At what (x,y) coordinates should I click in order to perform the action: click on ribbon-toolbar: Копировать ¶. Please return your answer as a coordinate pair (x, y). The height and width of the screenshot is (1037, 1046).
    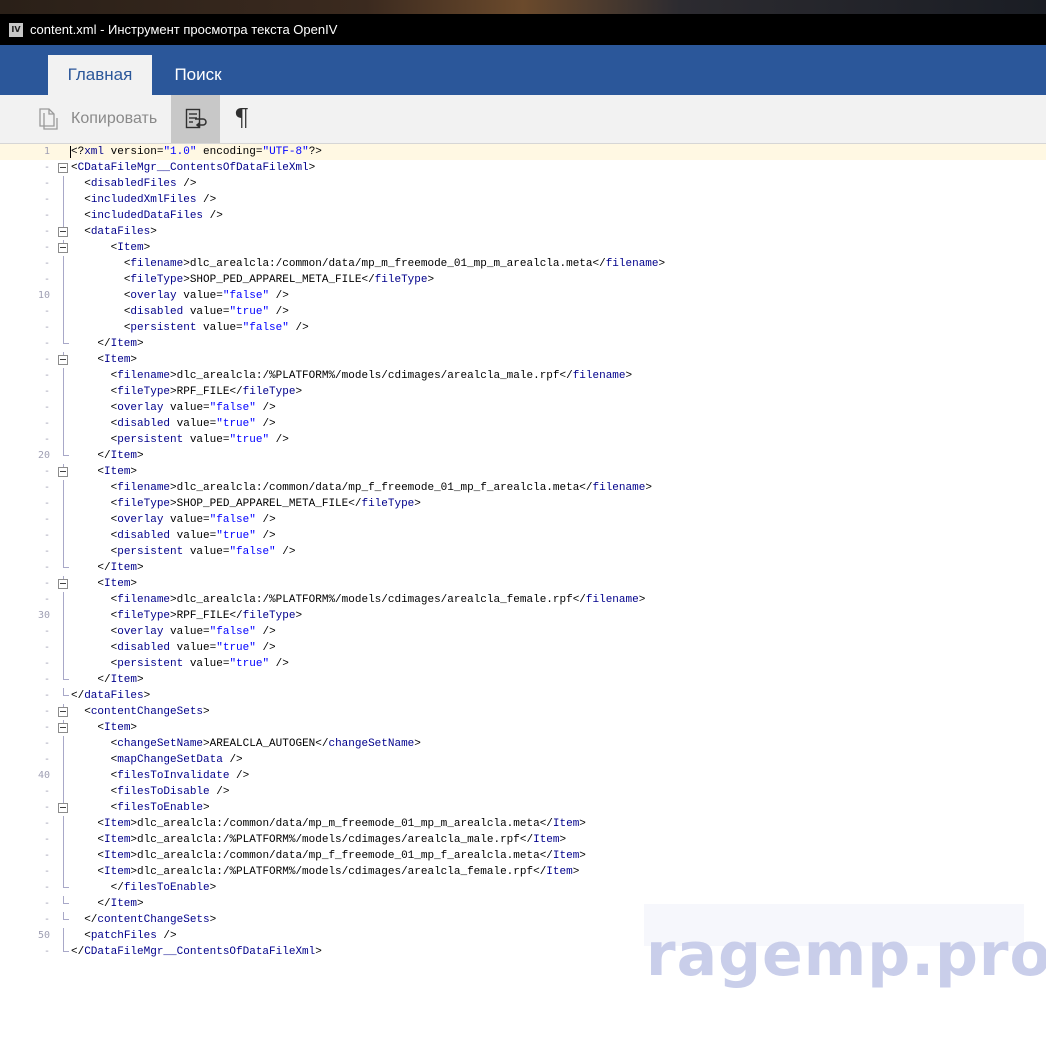
    Looking at the image, I should click on (523, 119).